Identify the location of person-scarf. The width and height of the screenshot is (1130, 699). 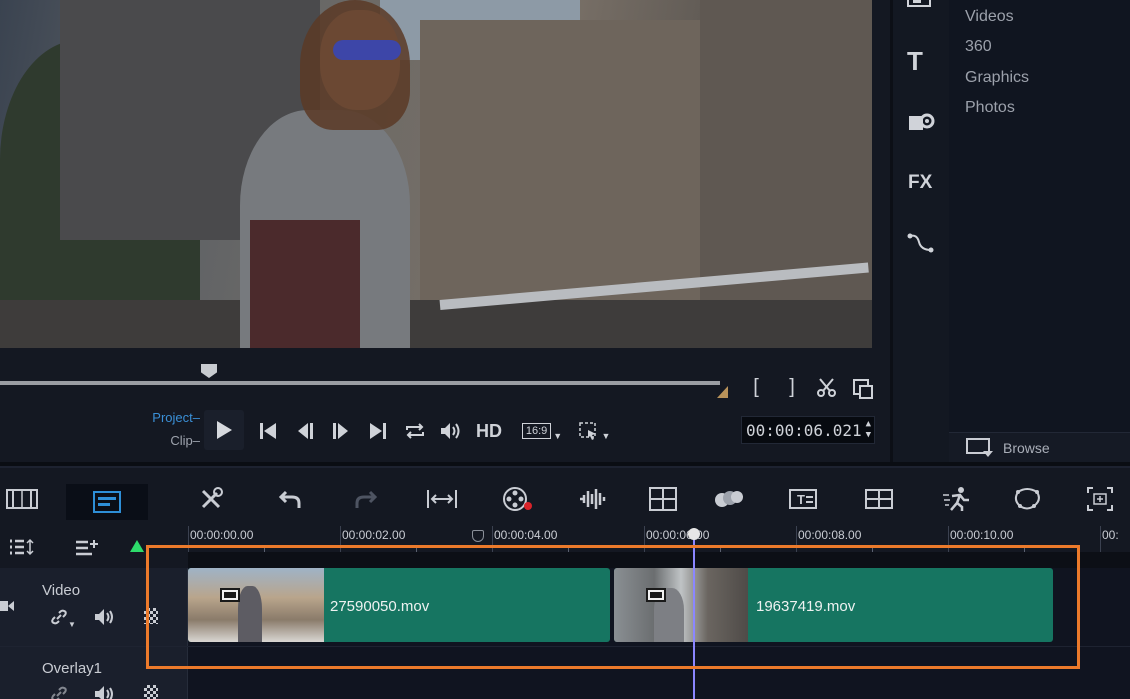
(305, 284).